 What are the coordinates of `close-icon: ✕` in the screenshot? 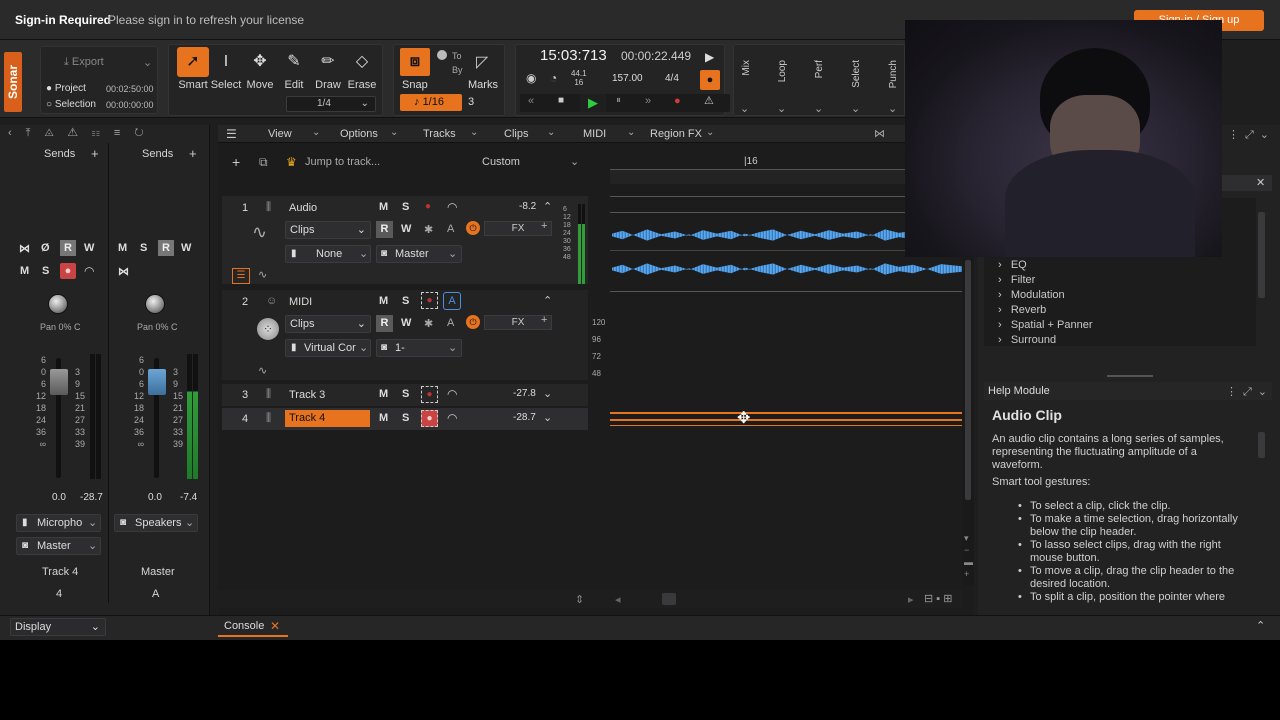 It's located at (275, 626).